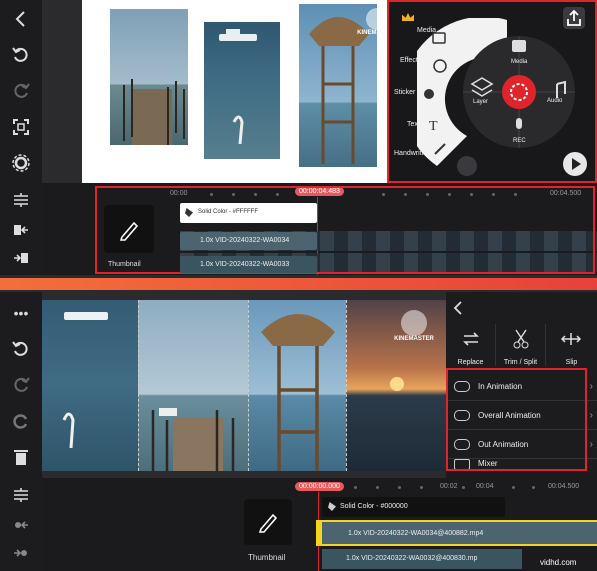 The image size is (597, 571). What do you see at coordinates (412, 558) in the screenshot?
I see `video-clip-2-label: 1.0x VID-20240322-WA0032@400830.mp` at bounding box center [412, 558].